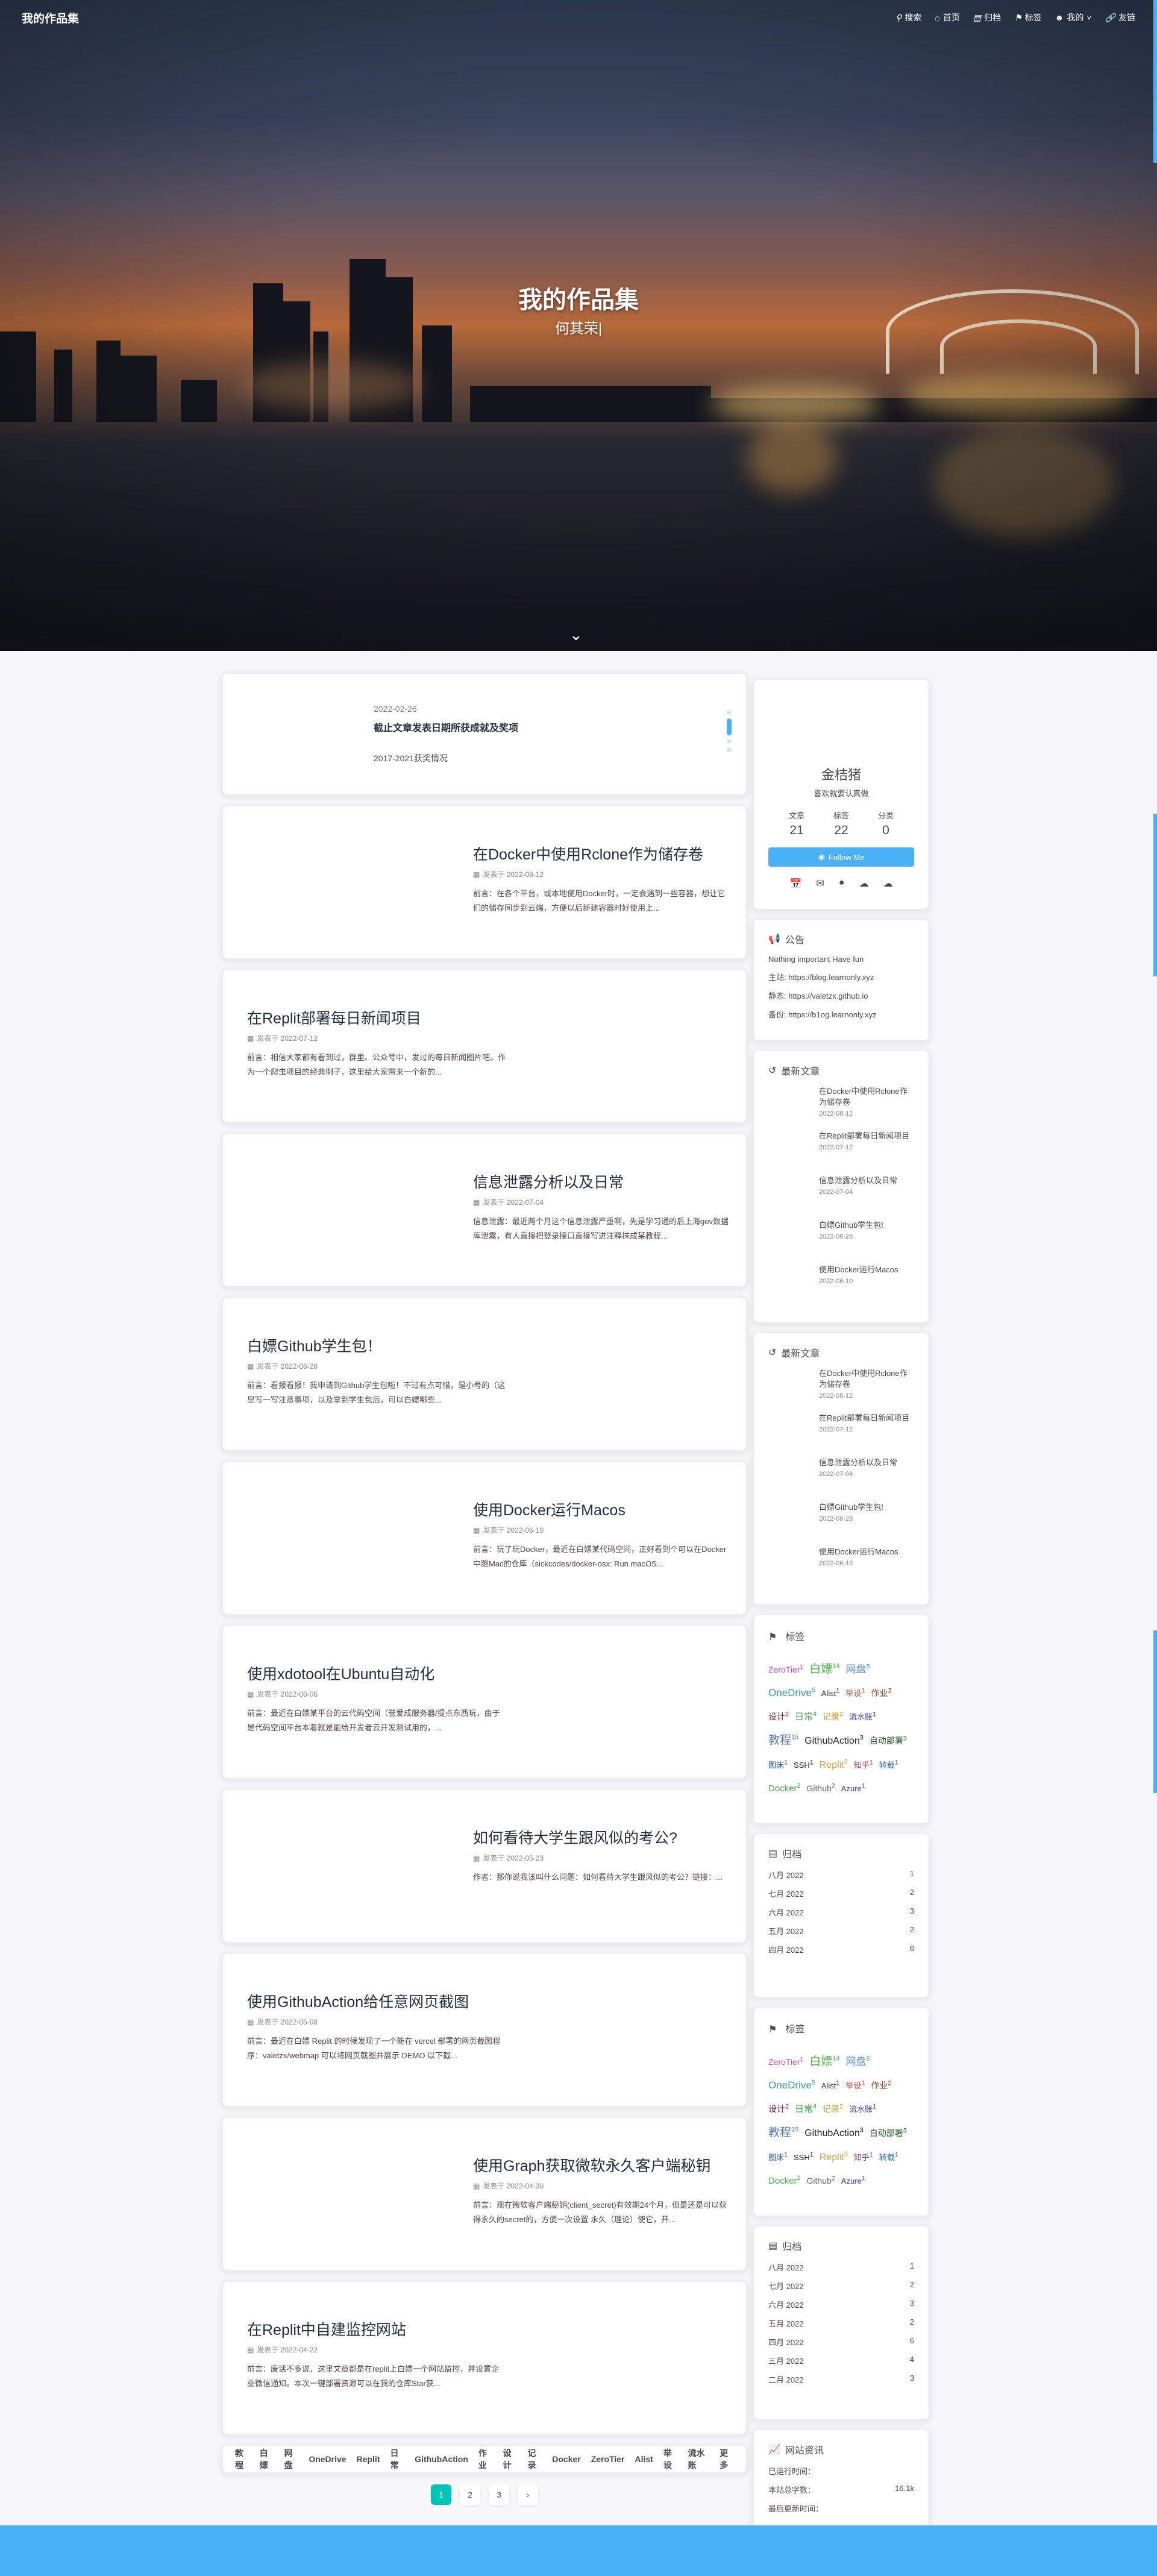  I want to click on post-title: 在Docker中使用Rclone作为储存卷, so click(603, 853).